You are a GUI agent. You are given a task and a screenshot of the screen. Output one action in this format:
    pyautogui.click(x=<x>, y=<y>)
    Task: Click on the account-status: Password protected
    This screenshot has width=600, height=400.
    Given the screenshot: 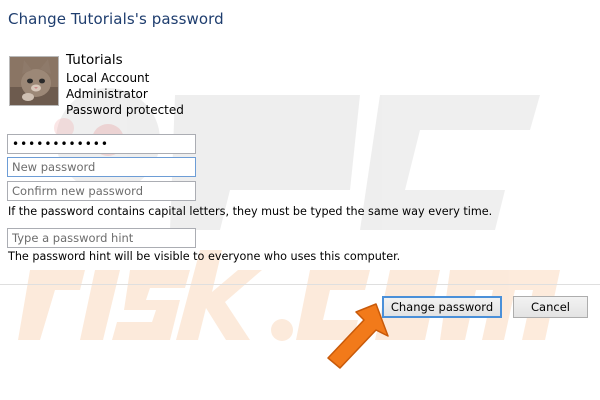 What is the action you would take?
    pyautogui.click(x=125, y=110)
    